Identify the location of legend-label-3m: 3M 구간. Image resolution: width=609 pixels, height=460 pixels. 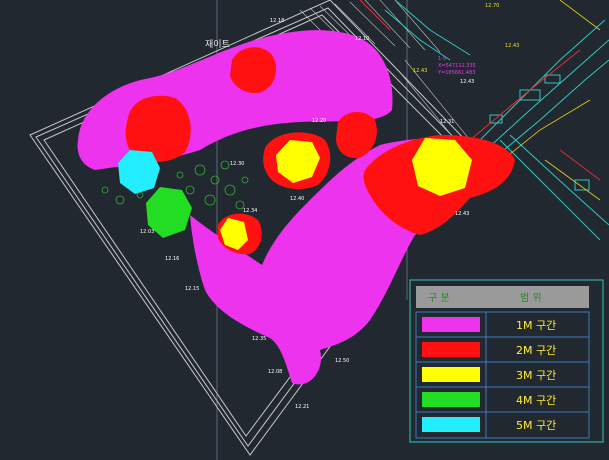
(536, 375).